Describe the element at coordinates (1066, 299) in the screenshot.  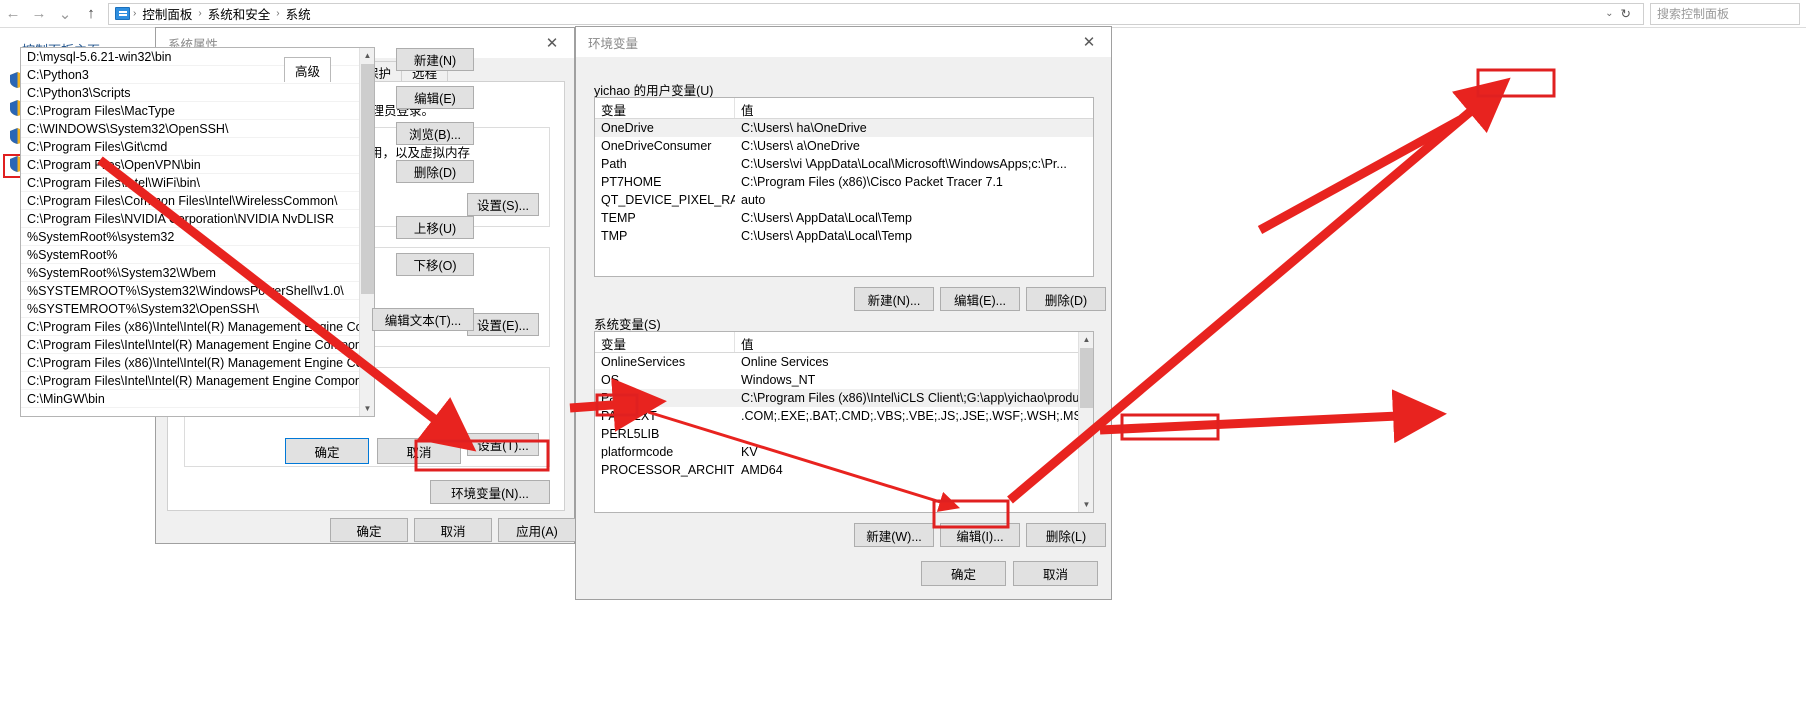
I see `user-variables-delete-button: 删除(D)` at that location.